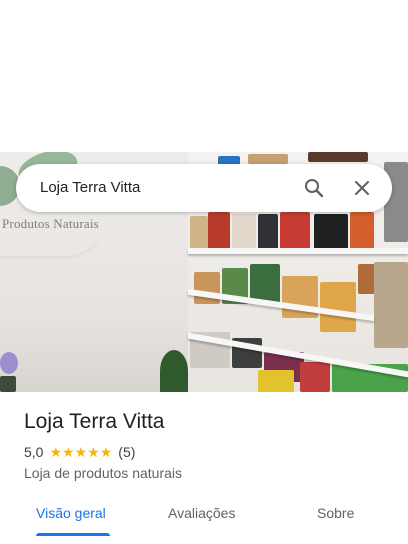  I want to click on tab-about: Sobre, so click(335, 513).